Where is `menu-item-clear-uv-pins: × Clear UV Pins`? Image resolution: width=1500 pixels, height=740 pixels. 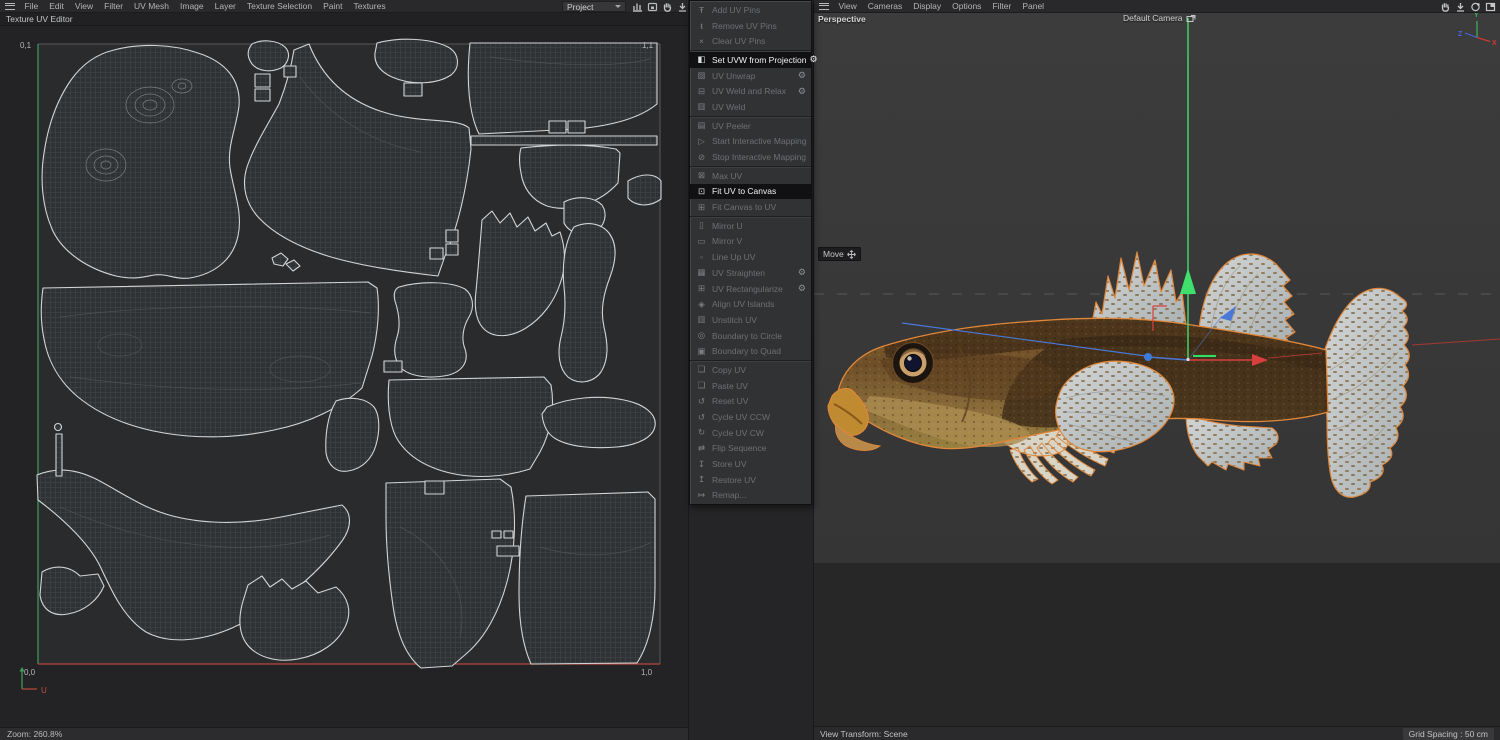 menu-item-clear-uv-pins: × Clear UV Pins is located at coordinates (750, 41).